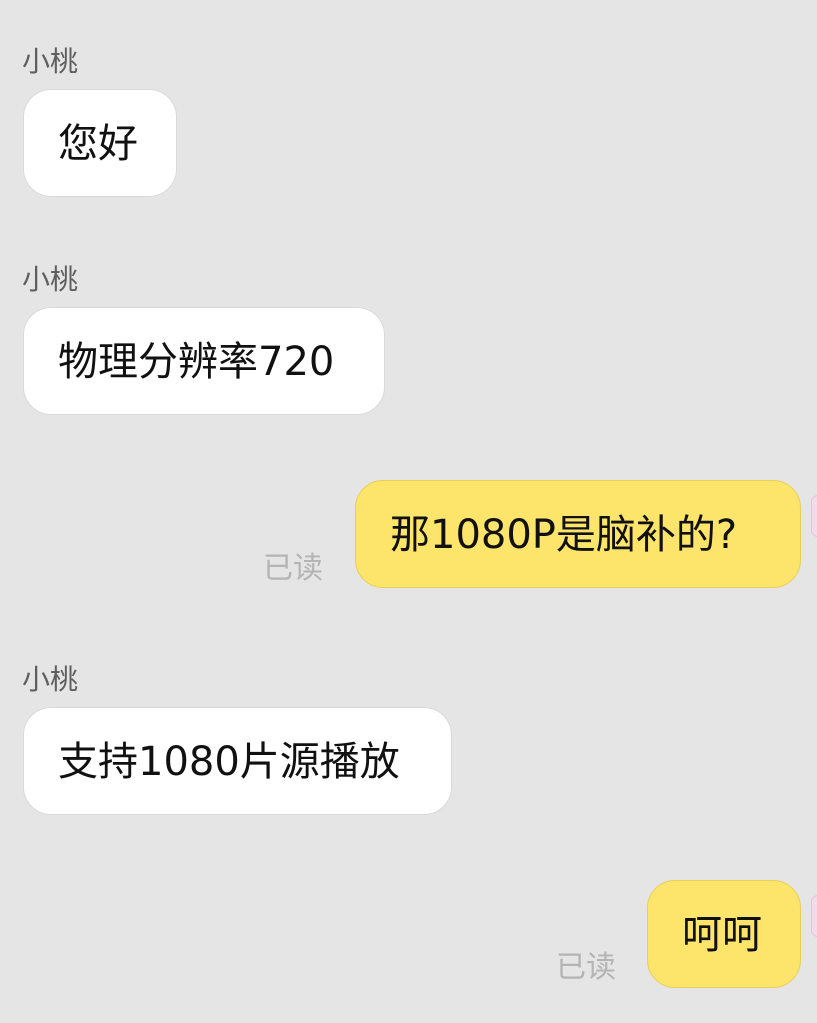 The width and height of the screenshot is (817, 1023). I want to click on incoming-message-bubble: 物理分辨率720, so click(204, 361).